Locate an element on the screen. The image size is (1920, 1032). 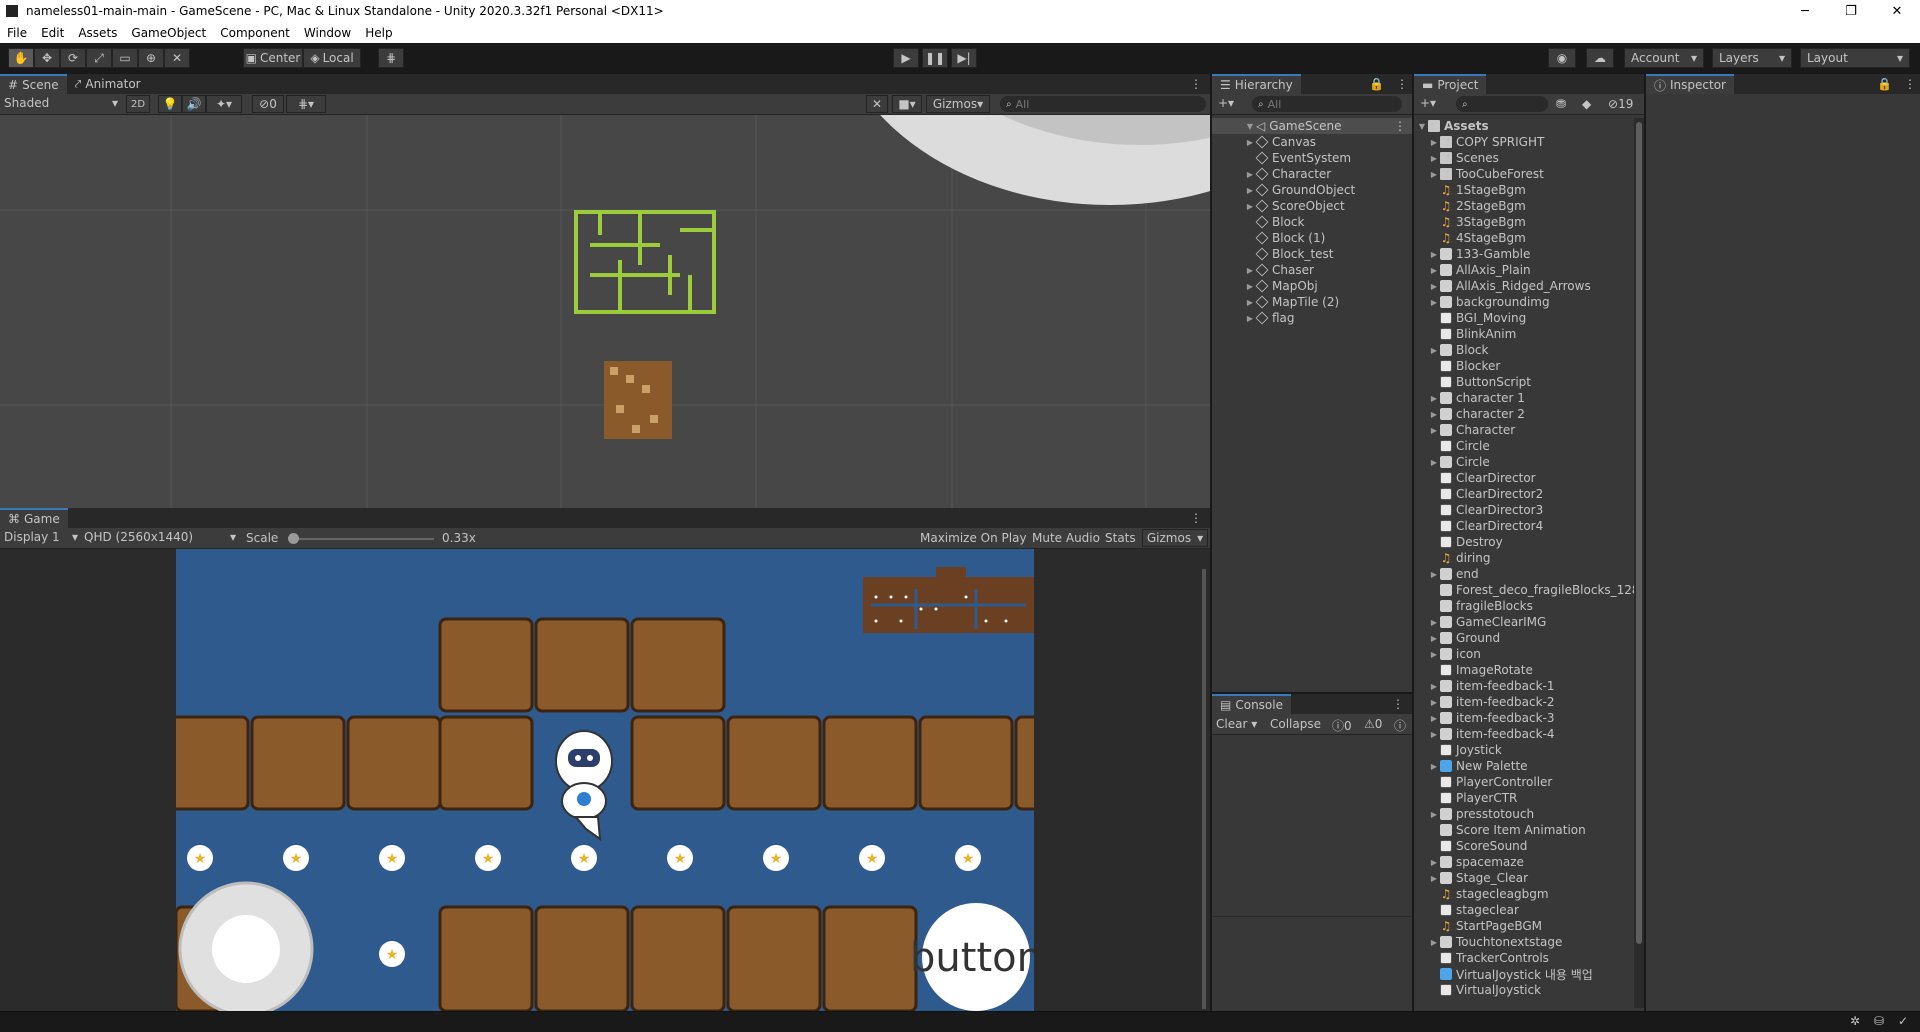
project-item: ClearDirector3 is located at coordinates (1529, 510).